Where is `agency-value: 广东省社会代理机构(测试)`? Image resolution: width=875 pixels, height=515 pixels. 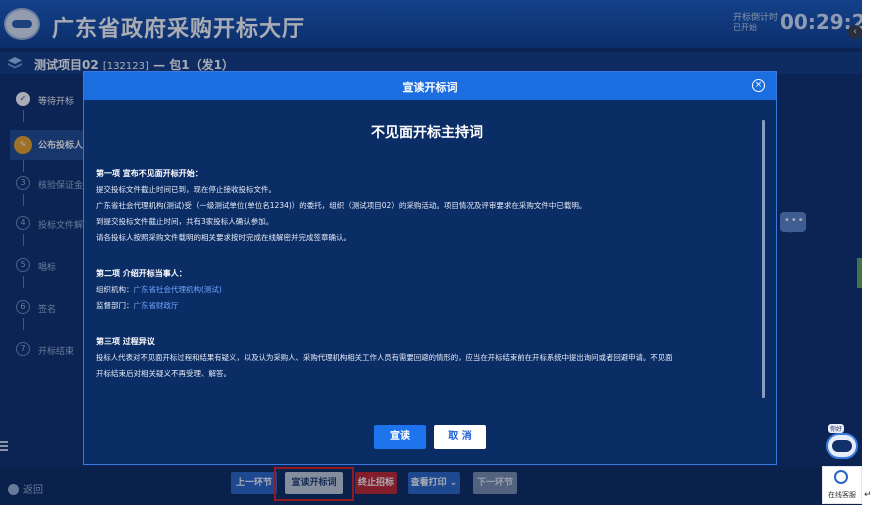
agency-value: 广东省社会代理机构(测试) is located at coordinates (177, 289).